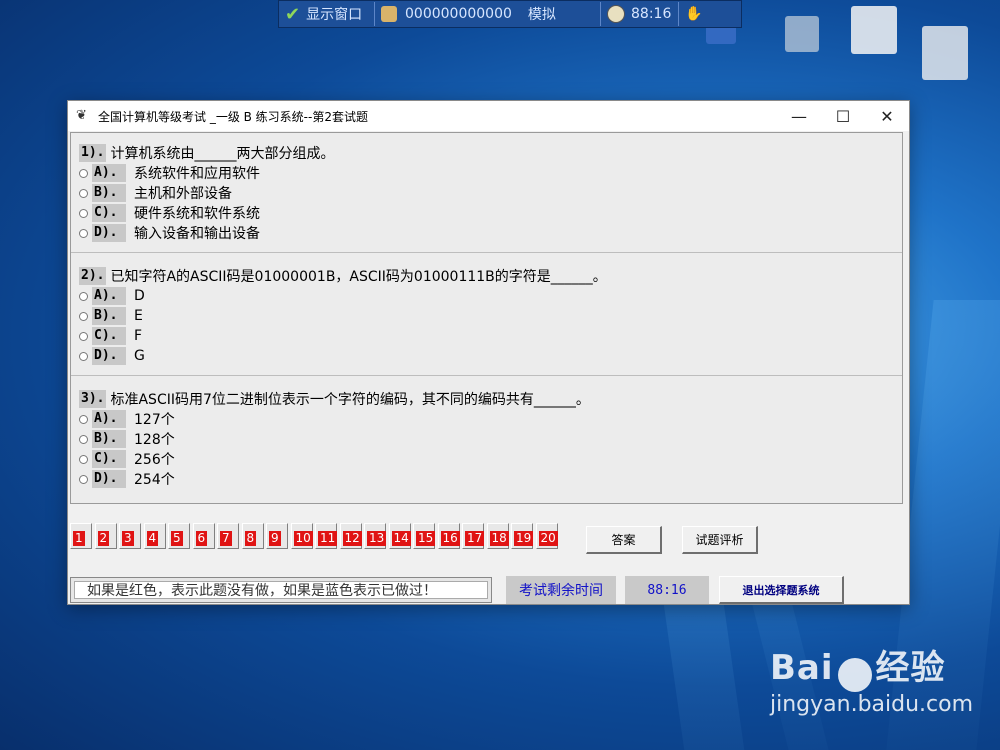  I want to click on option-row: B). 主机和外部设备, so click(490, 193).